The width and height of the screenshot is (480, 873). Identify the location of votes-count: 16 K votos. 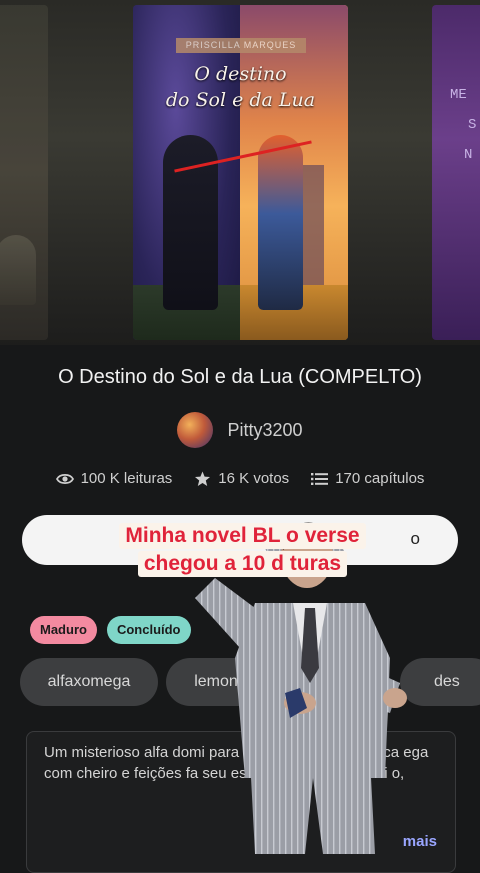
(254, 478).